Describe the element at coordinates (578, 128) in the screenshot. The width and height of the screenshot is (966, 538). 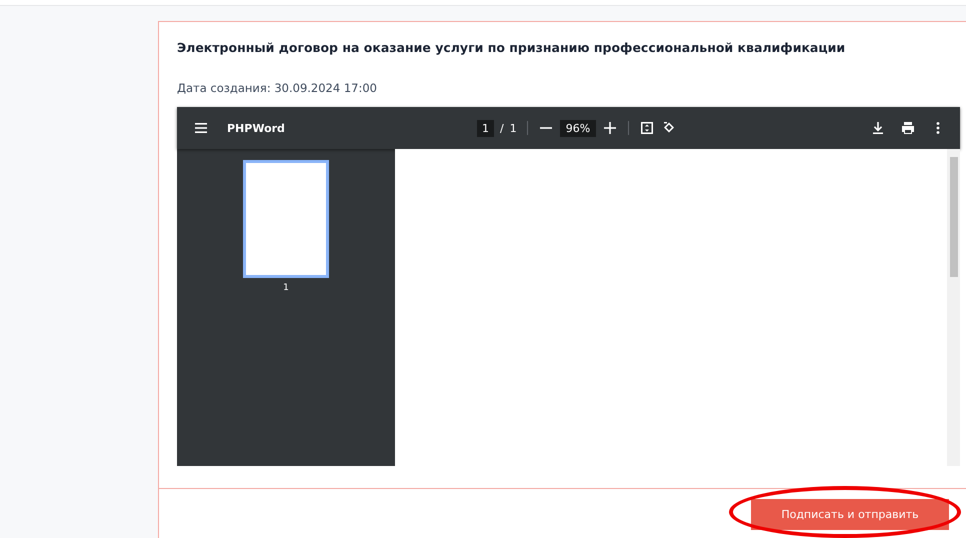
I see `zoom-field: 96%` at that location.